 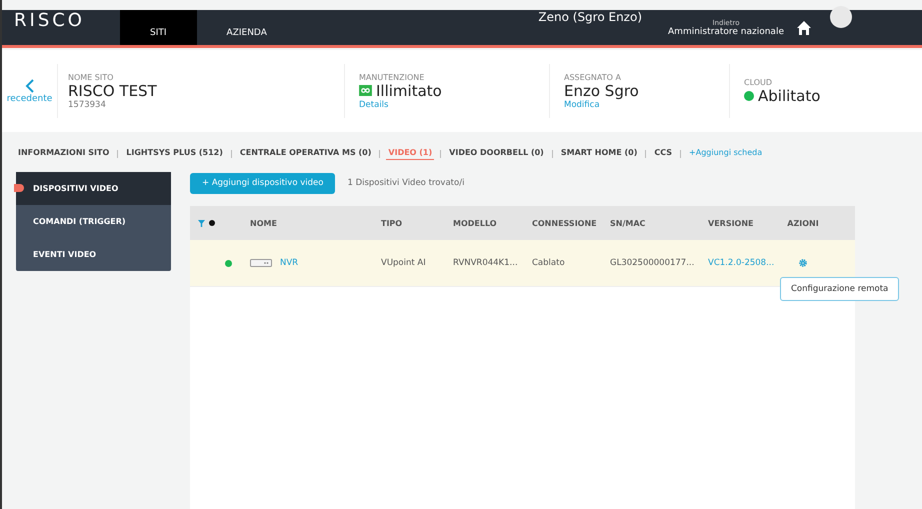 What do you see at coordinates (731, 223) in the screenshot?
I see `column-header: VERSIONE` at bounding box center [731, 223].